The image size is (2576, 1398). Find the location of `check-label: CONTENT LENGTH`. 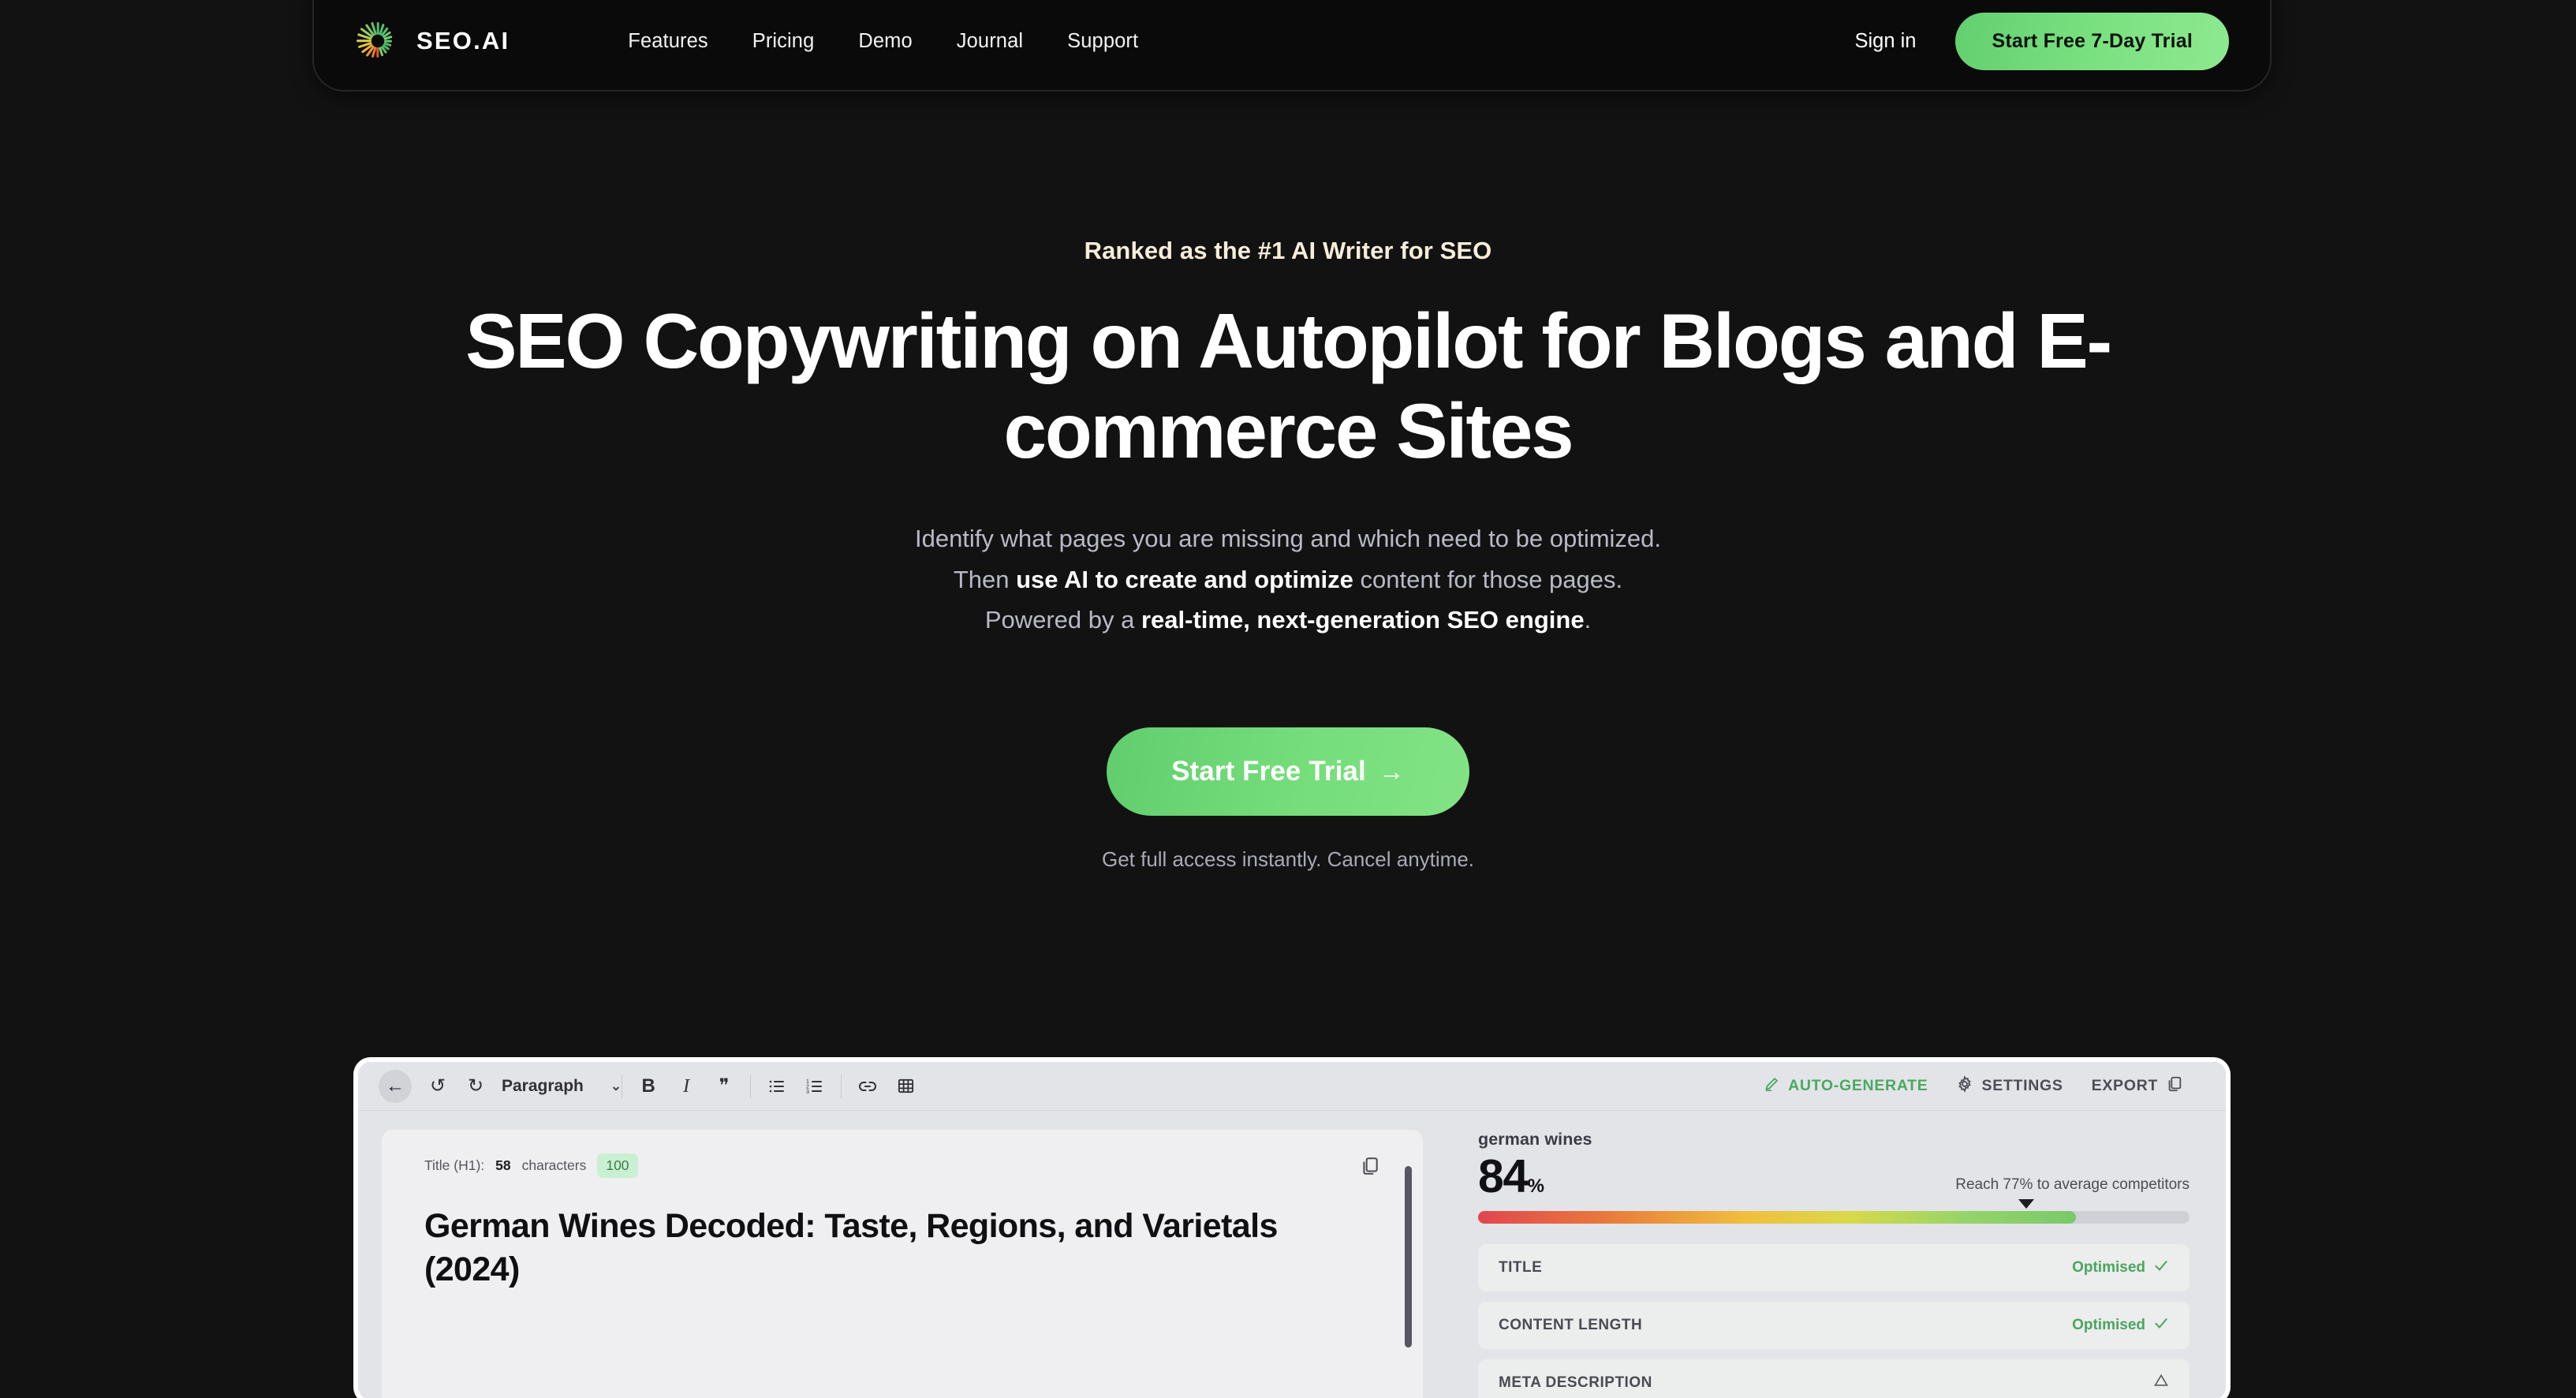

check-label: CONTENT LENGTH is located at coordinates (1571, 1325).